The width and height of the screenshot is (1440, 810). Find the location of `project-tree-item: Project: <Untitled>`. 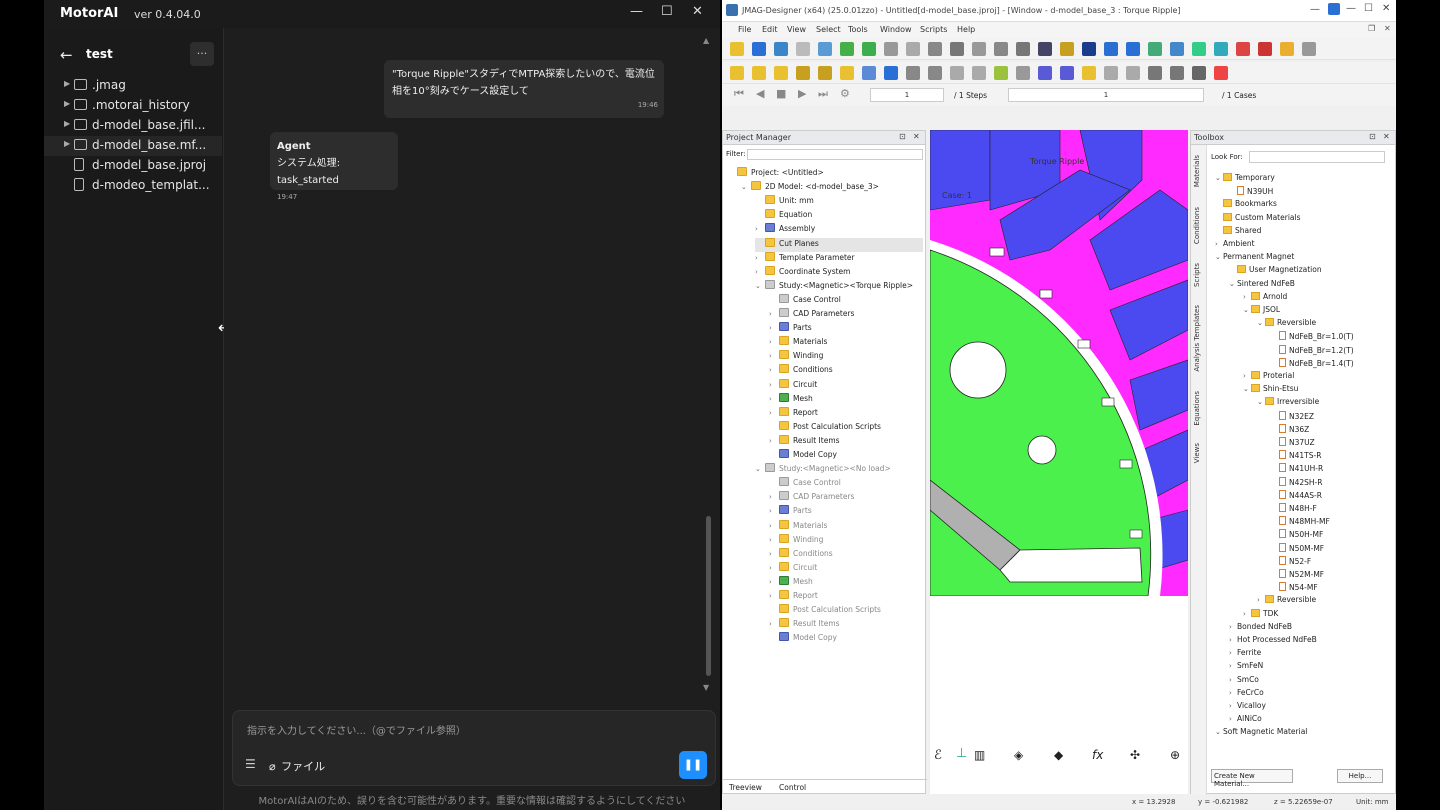

project-tree-item: Project: <Untitled> is located at coordinates (825, 174).